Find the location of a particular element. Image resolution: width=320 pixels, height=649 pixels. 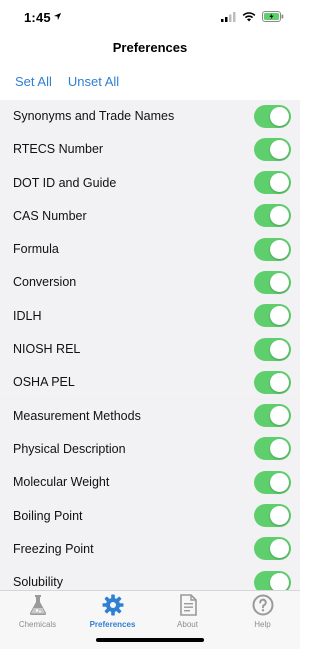

preference-label: Formula is located at coordinates (36, 249).